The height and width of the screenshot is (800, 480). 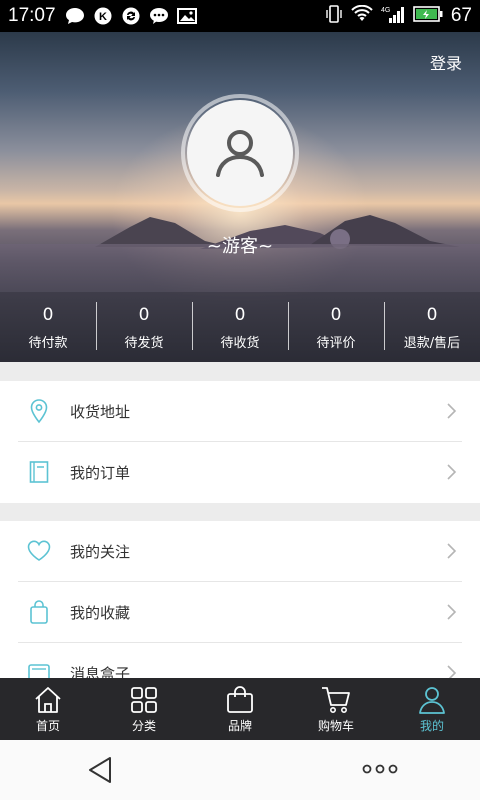 What do you see at coordinates (336, 327) in the screenshot?
I see `stat-pending-review: 0 待评价` at bounding box center [336, 327].